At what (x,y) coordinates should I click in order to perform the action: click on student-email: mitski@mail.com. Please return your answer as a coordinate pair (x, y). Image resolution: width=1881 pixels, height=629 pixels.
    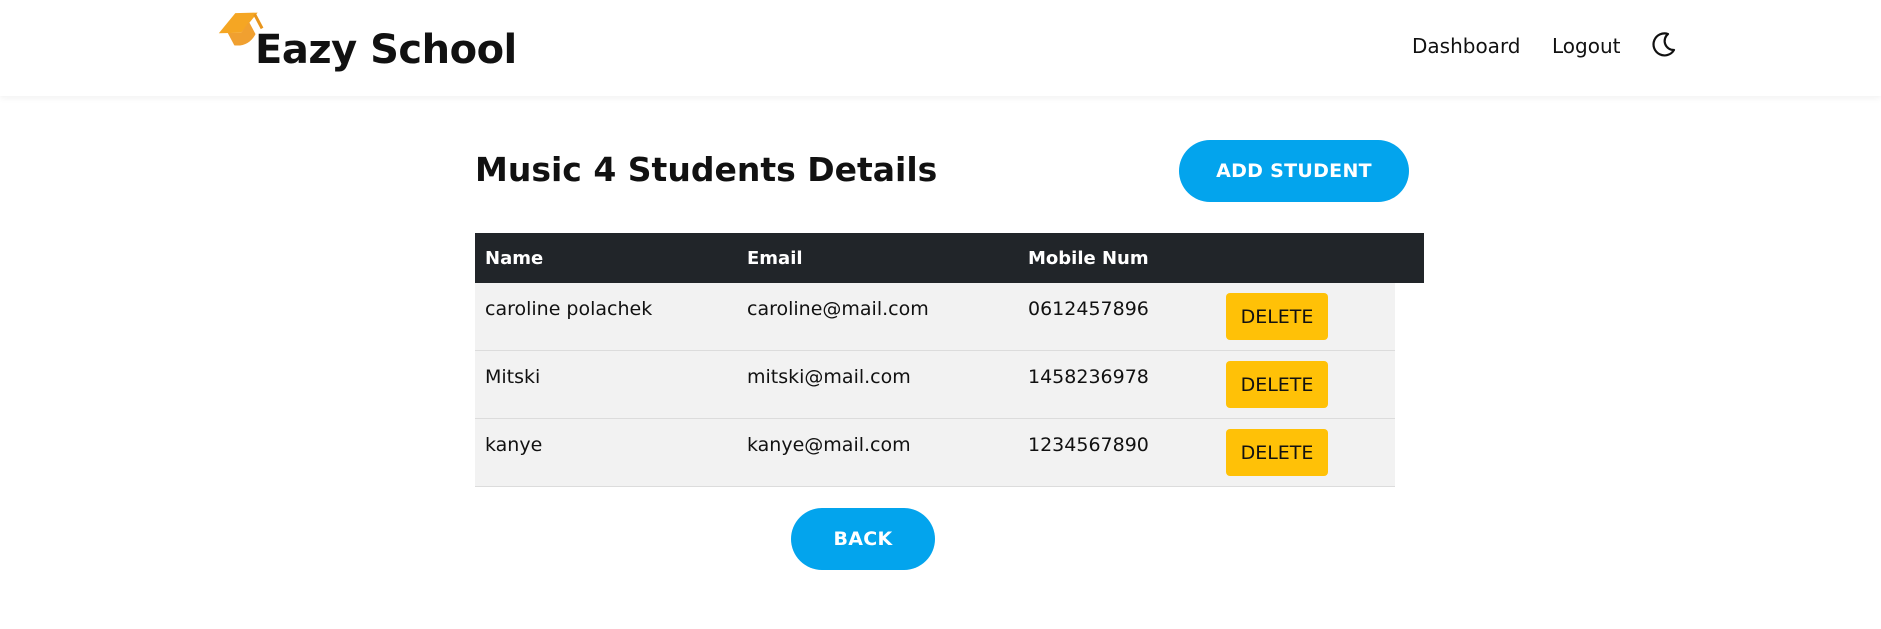
    Looking at the image, I should click on (829, 377).